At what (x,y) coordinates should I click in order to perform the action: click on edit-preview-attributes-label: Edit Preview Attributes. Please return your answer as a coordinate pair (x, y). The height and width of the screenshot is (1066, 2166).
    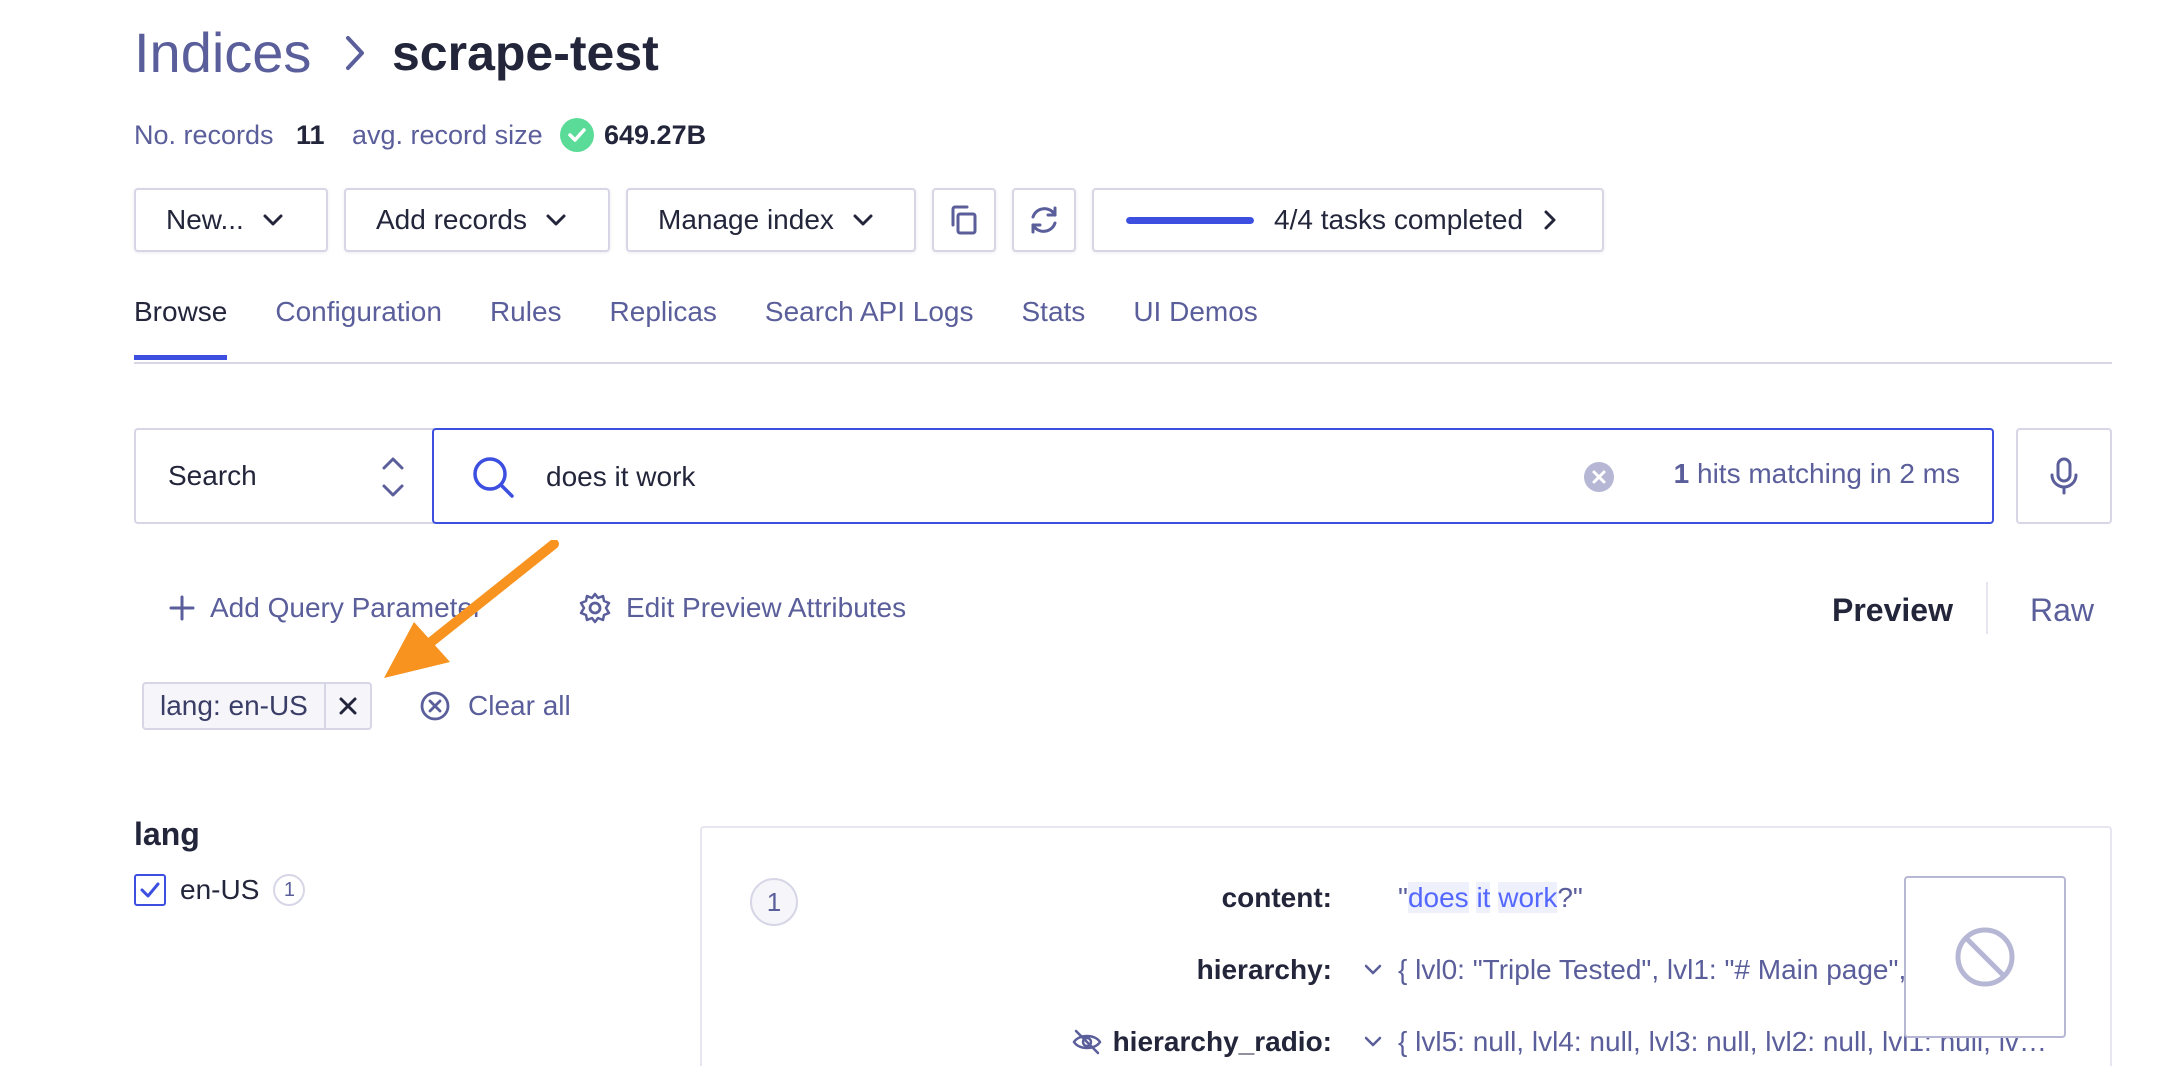
    Looking at the image, I should click on (766, 607).